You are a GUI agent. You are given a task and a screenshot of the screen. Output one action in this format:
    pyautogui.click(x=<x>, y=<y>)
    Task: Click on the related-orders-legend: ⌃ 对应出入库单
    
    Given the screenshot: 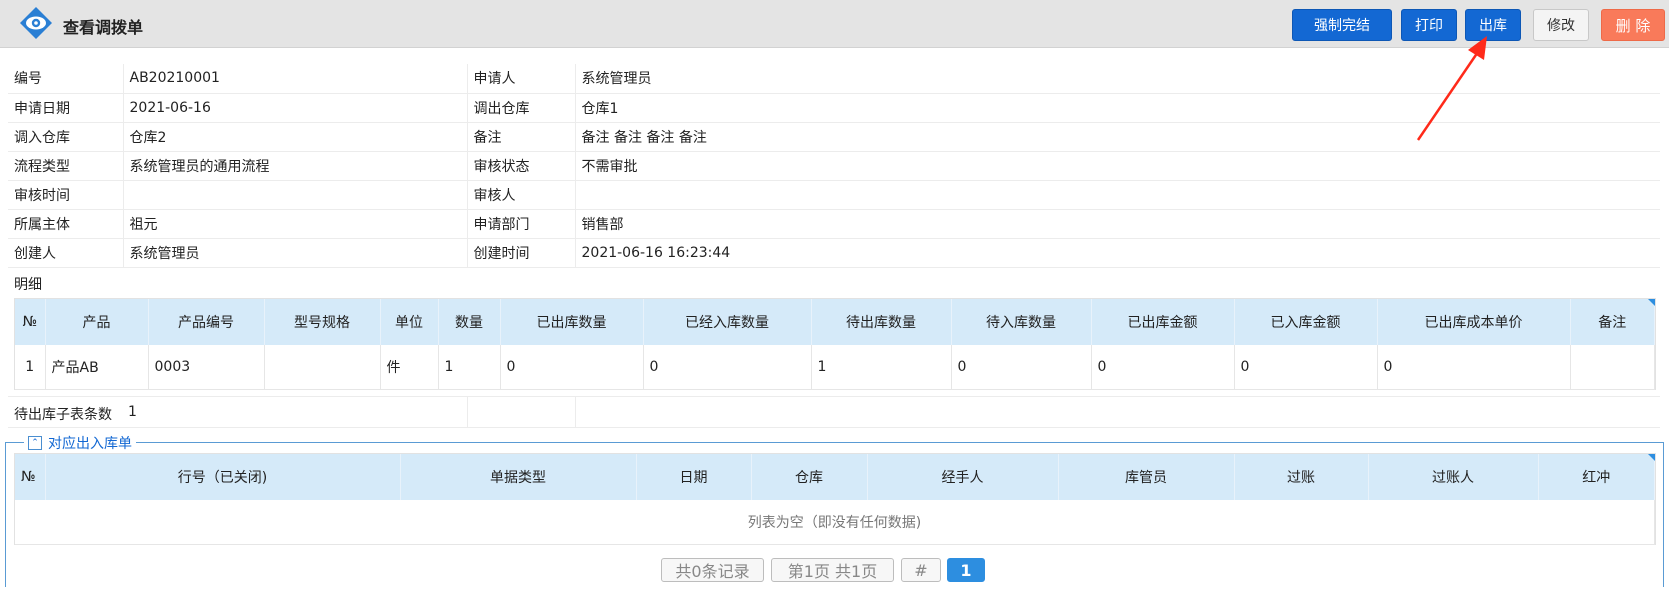 What is the action you would take?
    pyautogui.click(x=80, y=443)
    